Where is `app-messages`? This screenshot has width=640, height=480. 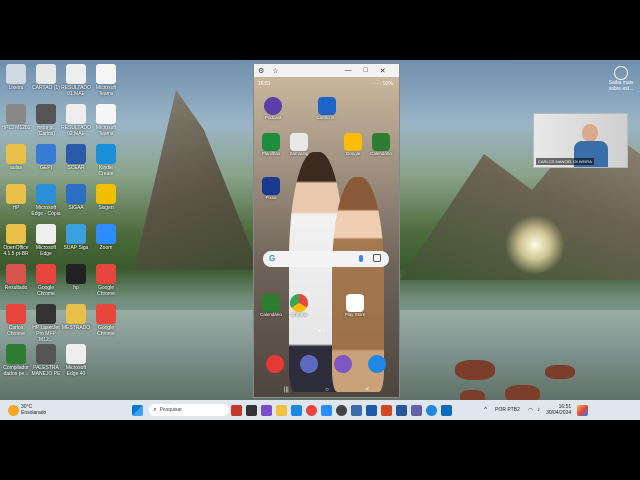
app-messages is located at coordinates (343, 364).